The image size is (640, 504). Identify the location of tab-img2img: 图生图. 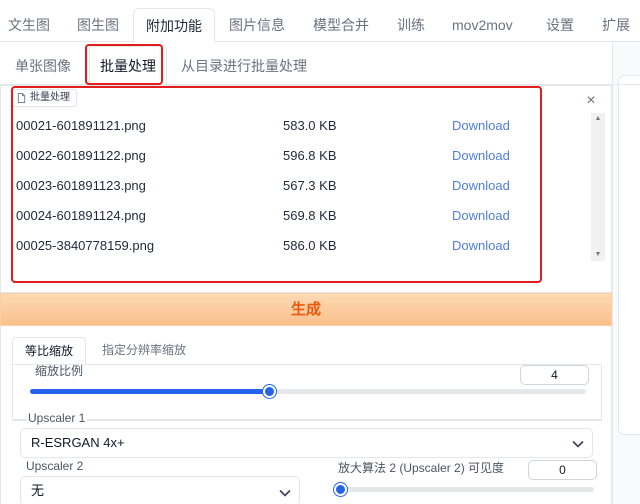
(98, 25).